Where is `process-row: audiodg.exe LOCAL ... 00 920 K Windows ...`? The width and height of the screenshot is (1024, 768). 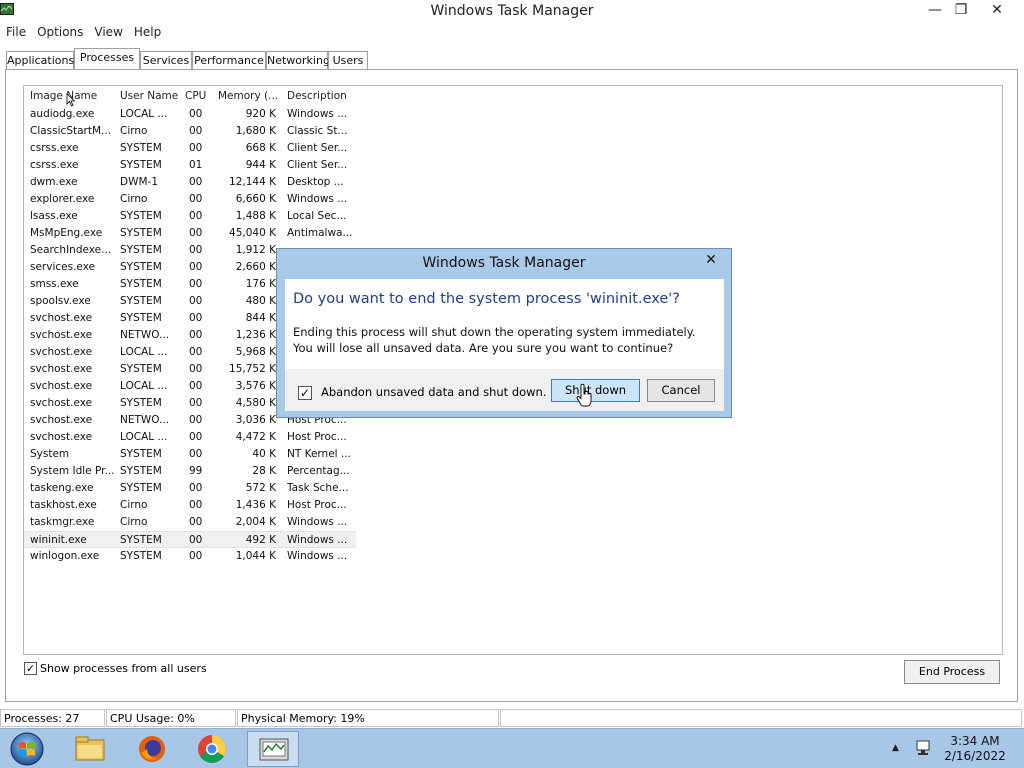 process-row: audiodg.exe LOCAL ... 00 920 K Windows ... is located at coordinates (190, 114).